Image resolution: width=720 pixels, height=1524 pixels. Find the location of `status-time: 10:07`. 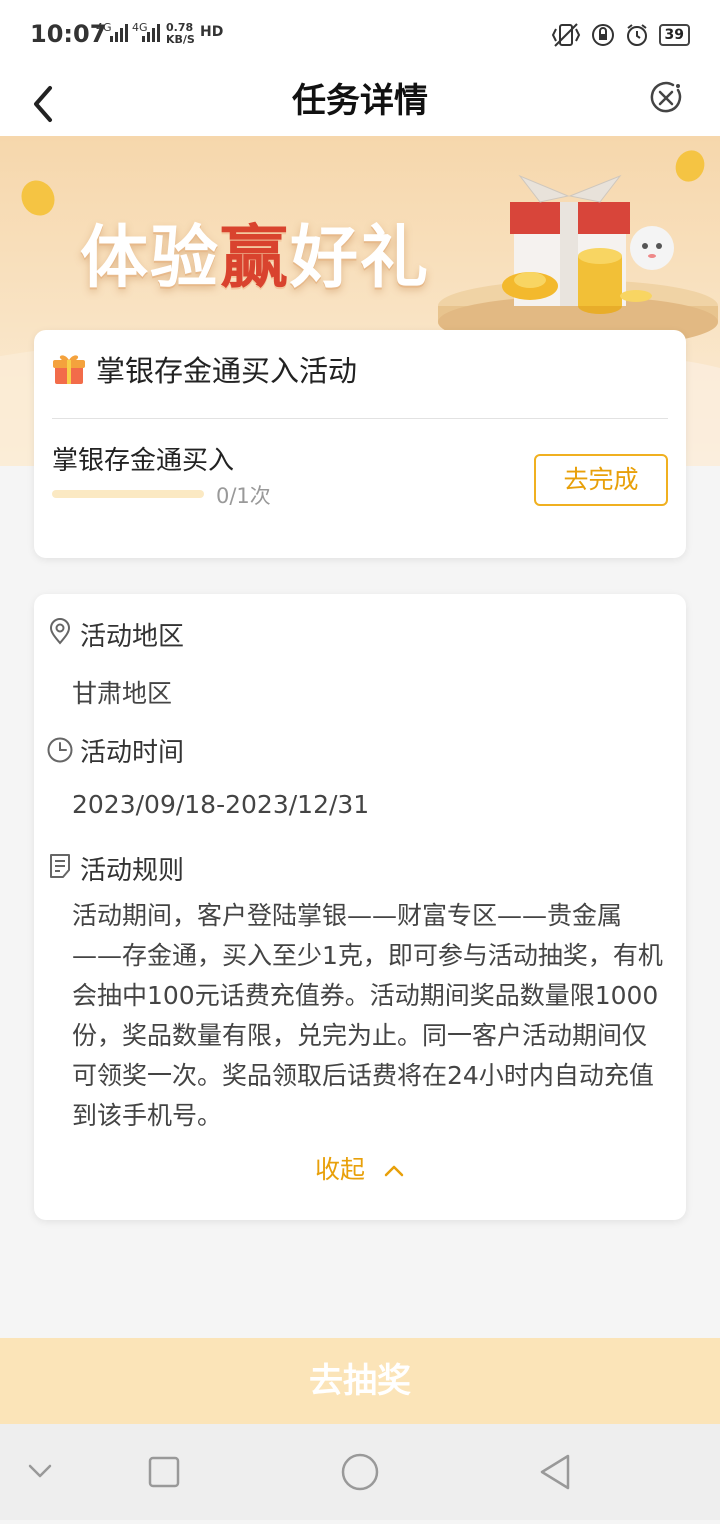

status-time: 10:07 is located at coordinates (68, 34).